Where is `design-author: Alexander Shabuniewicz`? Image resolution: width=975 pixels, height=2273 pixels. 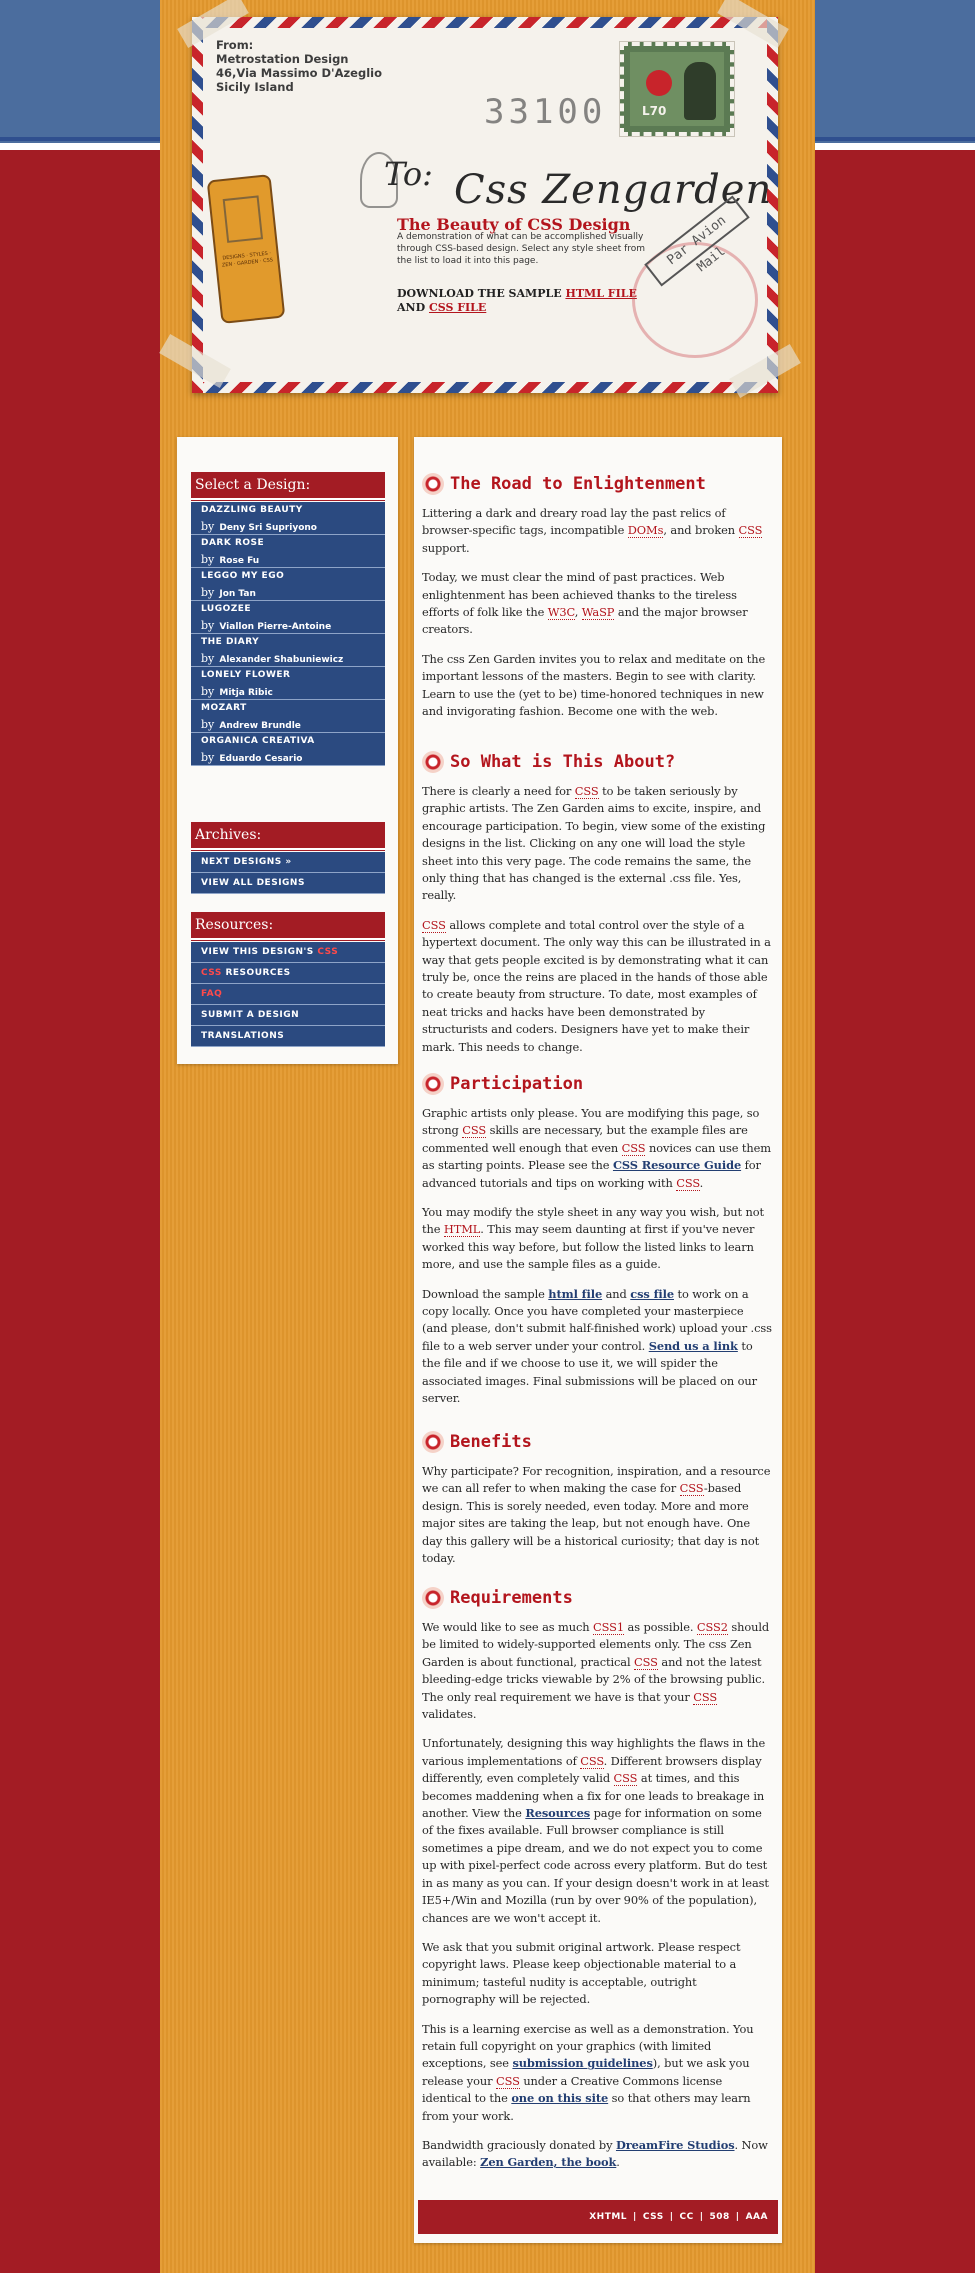 design-author: Alexander Shabuniewicz is located at coordinates (281, 660).